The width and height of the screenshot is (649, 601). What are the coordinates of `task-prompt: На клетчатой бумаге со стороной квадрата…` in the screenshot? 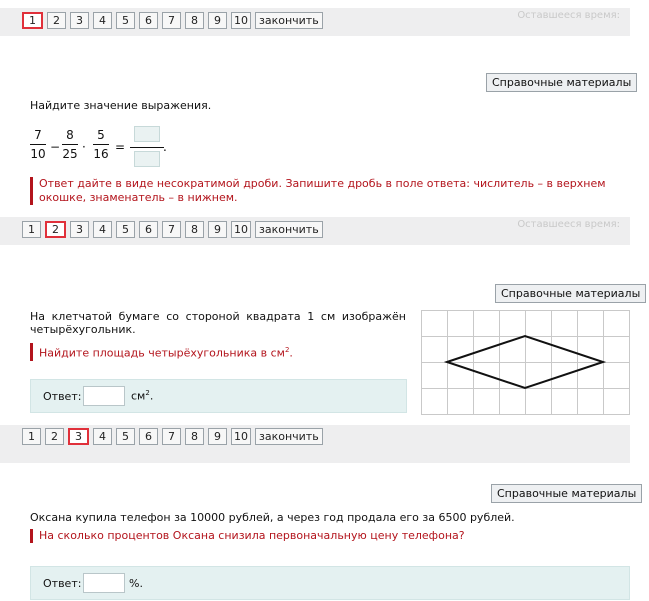 It's located at (218, 323).